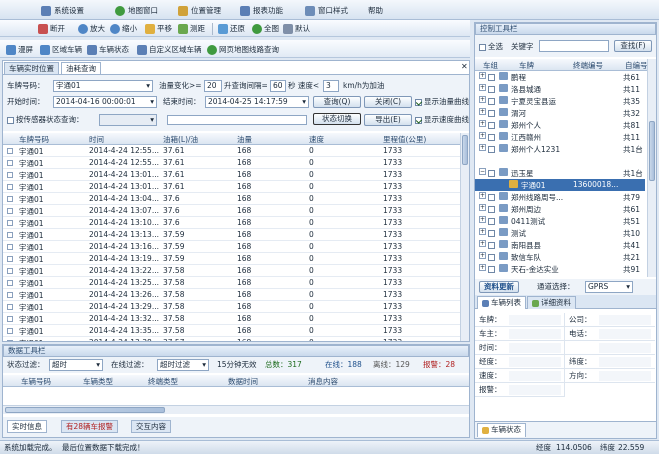 The width and height of the screenshot is (659, 454). What do you see at coordinates (560, 221) in the screenshot?
I see `tree-item: +0411测试 共51` at bounding box center [560, 221].